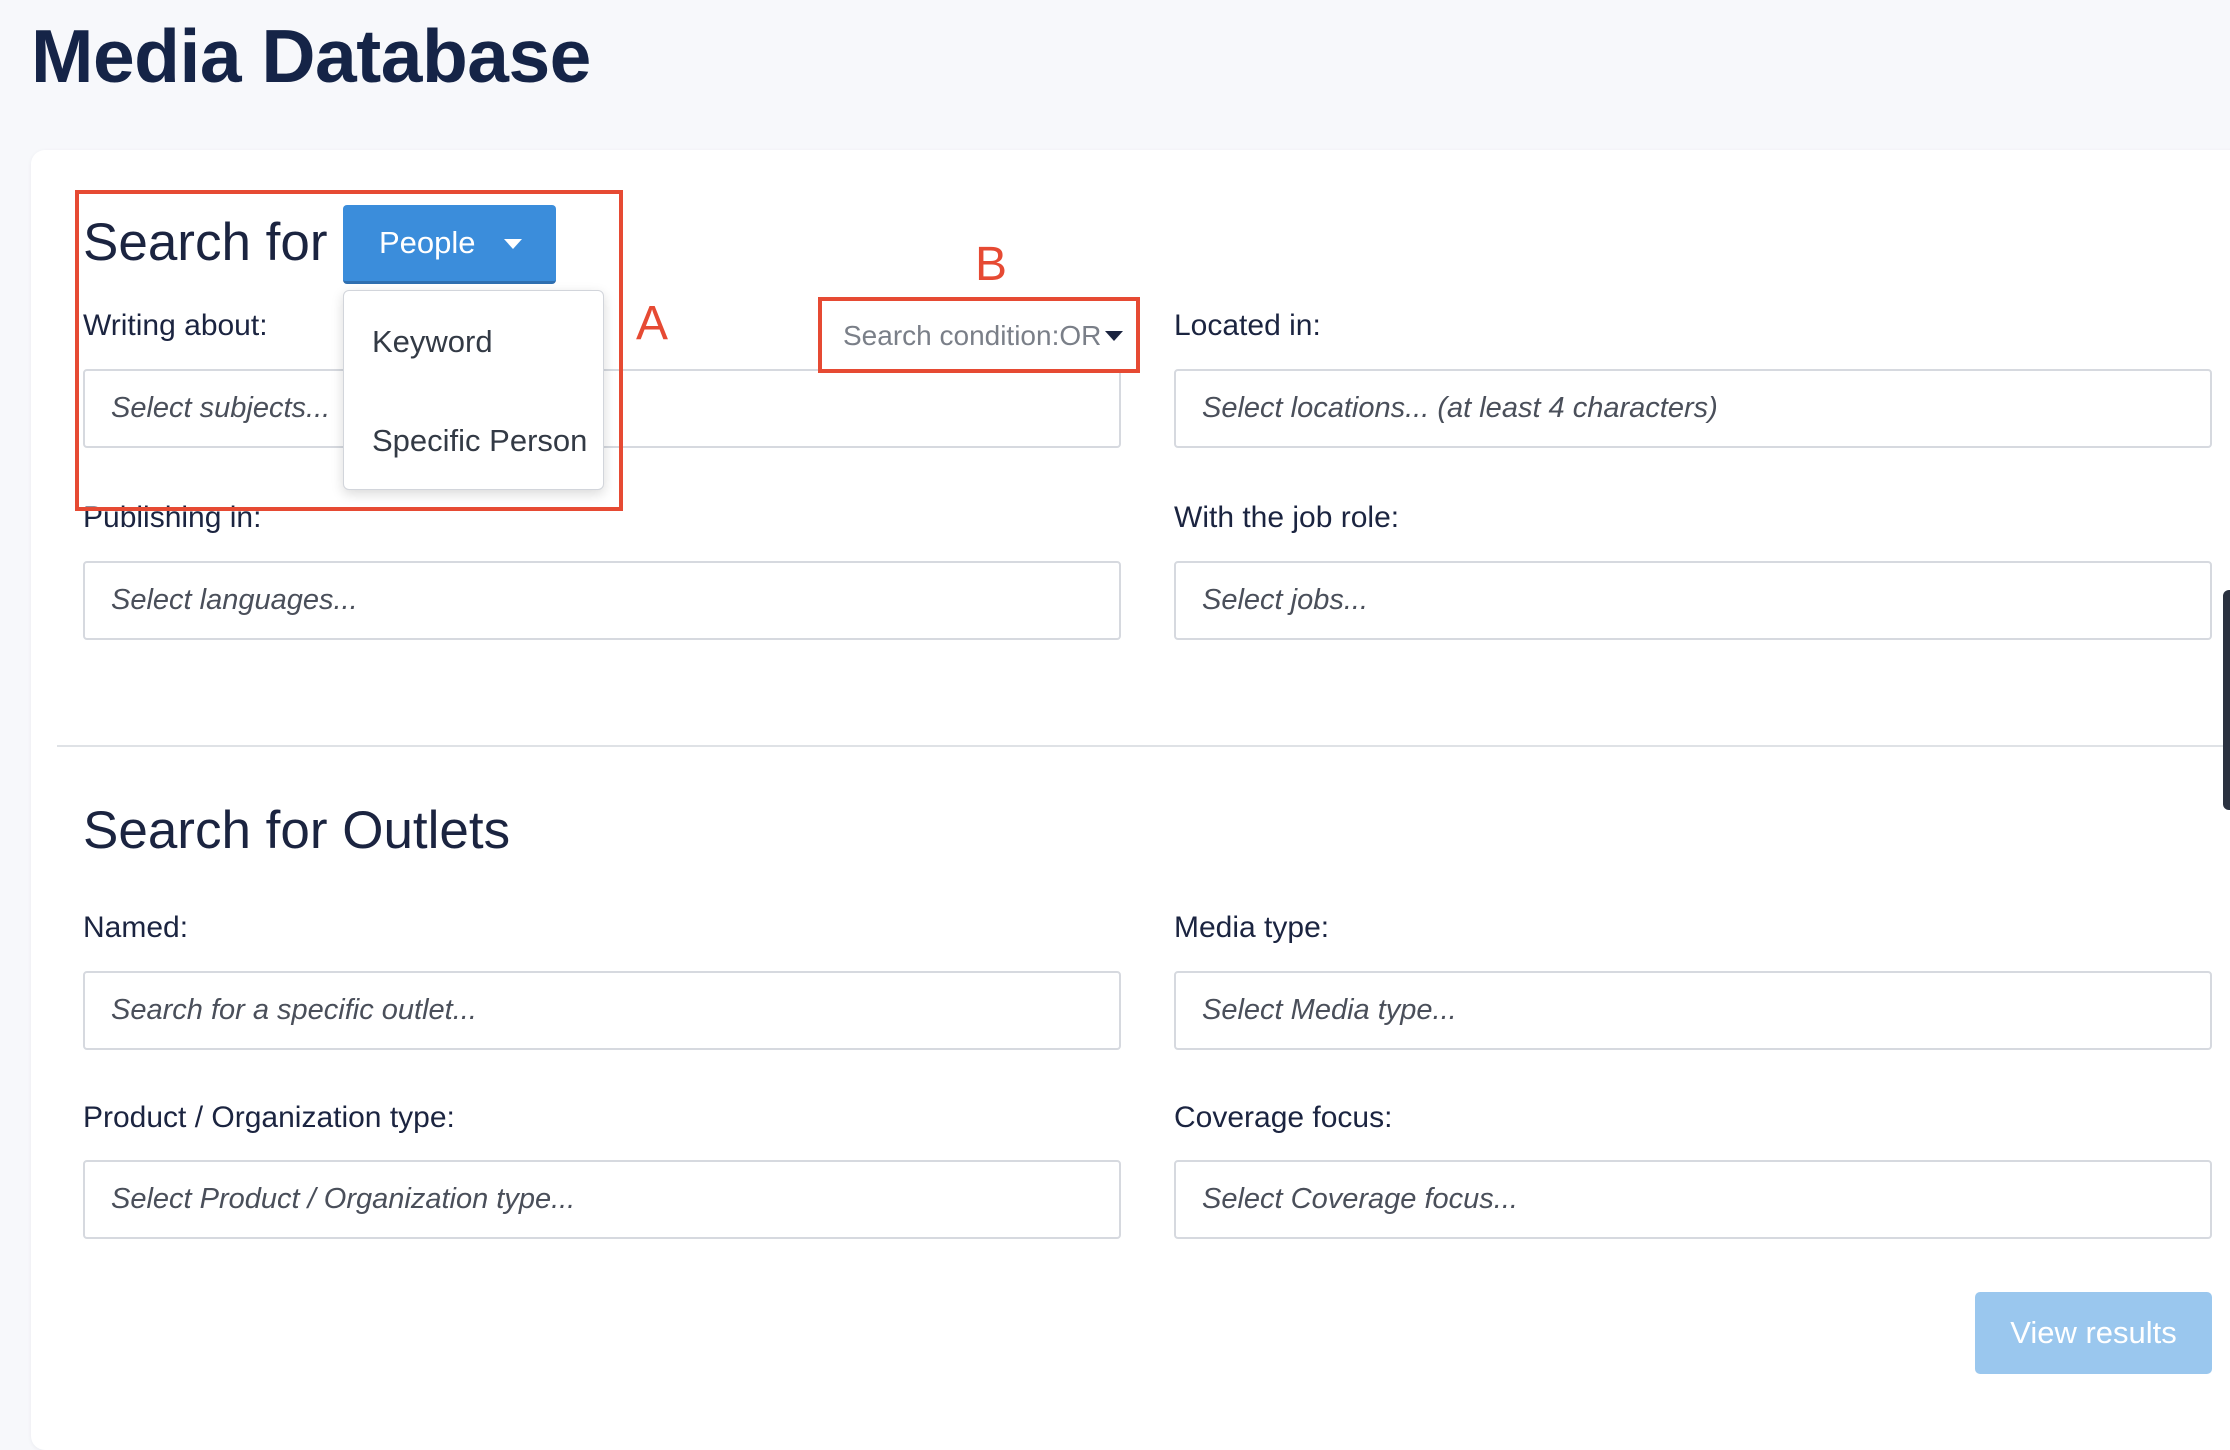 The height and width of the screenshot is (1450, 2230). Describe the element at coordinates (2093, 1333) in the screenshot. I see `view-results-button: View results` at that location.